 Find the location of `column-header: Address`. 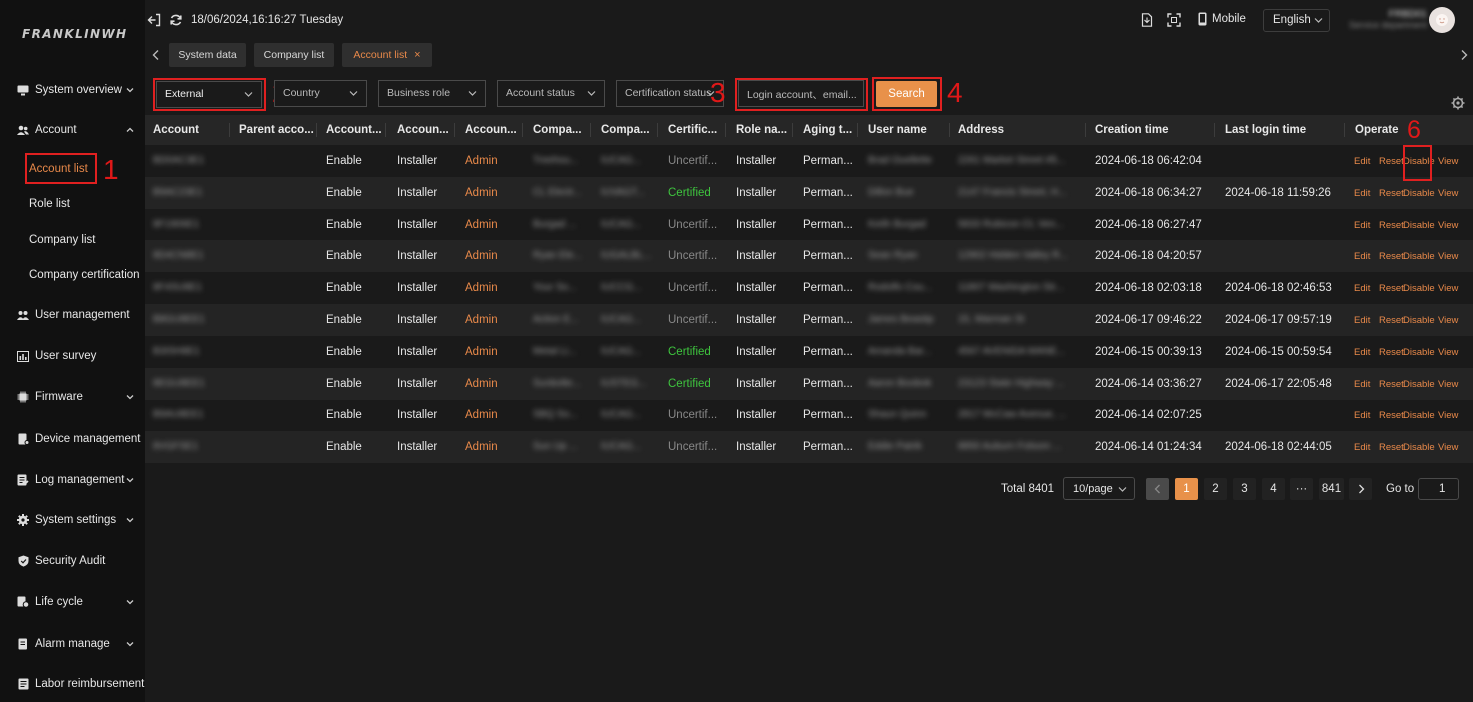

column-header: Address is located at coordinates (981, 130).